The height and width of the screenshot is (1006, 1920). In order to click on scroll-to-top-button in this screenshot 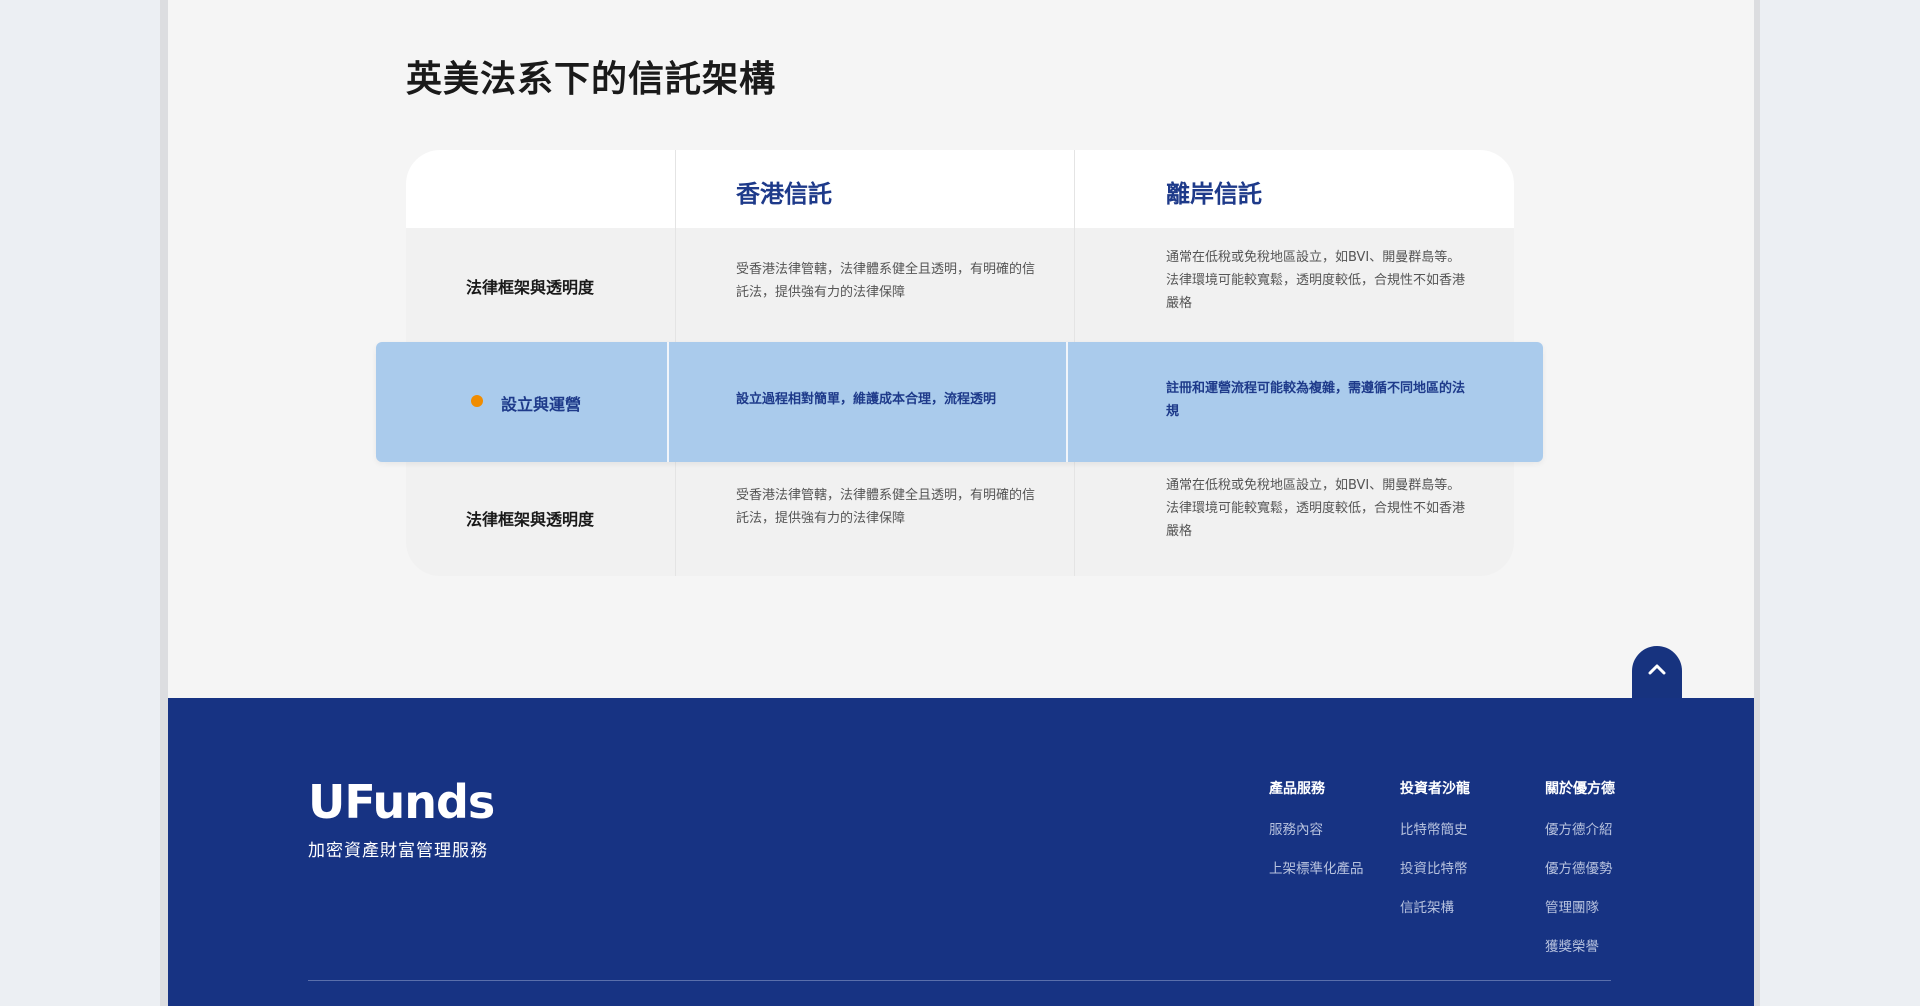, I will do `click(1657, 672)`.